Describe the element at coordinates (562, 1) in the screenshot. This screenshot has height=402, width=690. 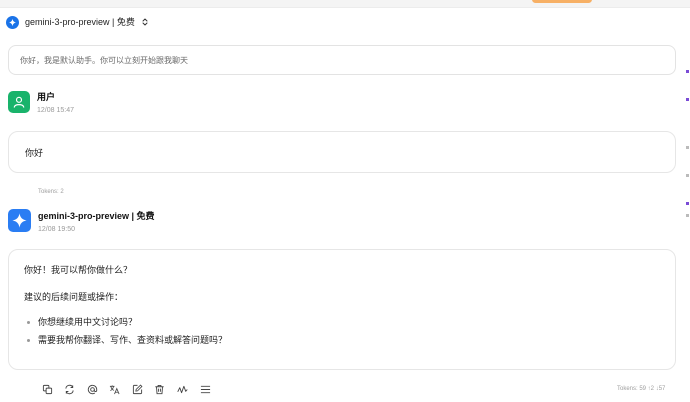
I see `top-accent-pill` at that location.